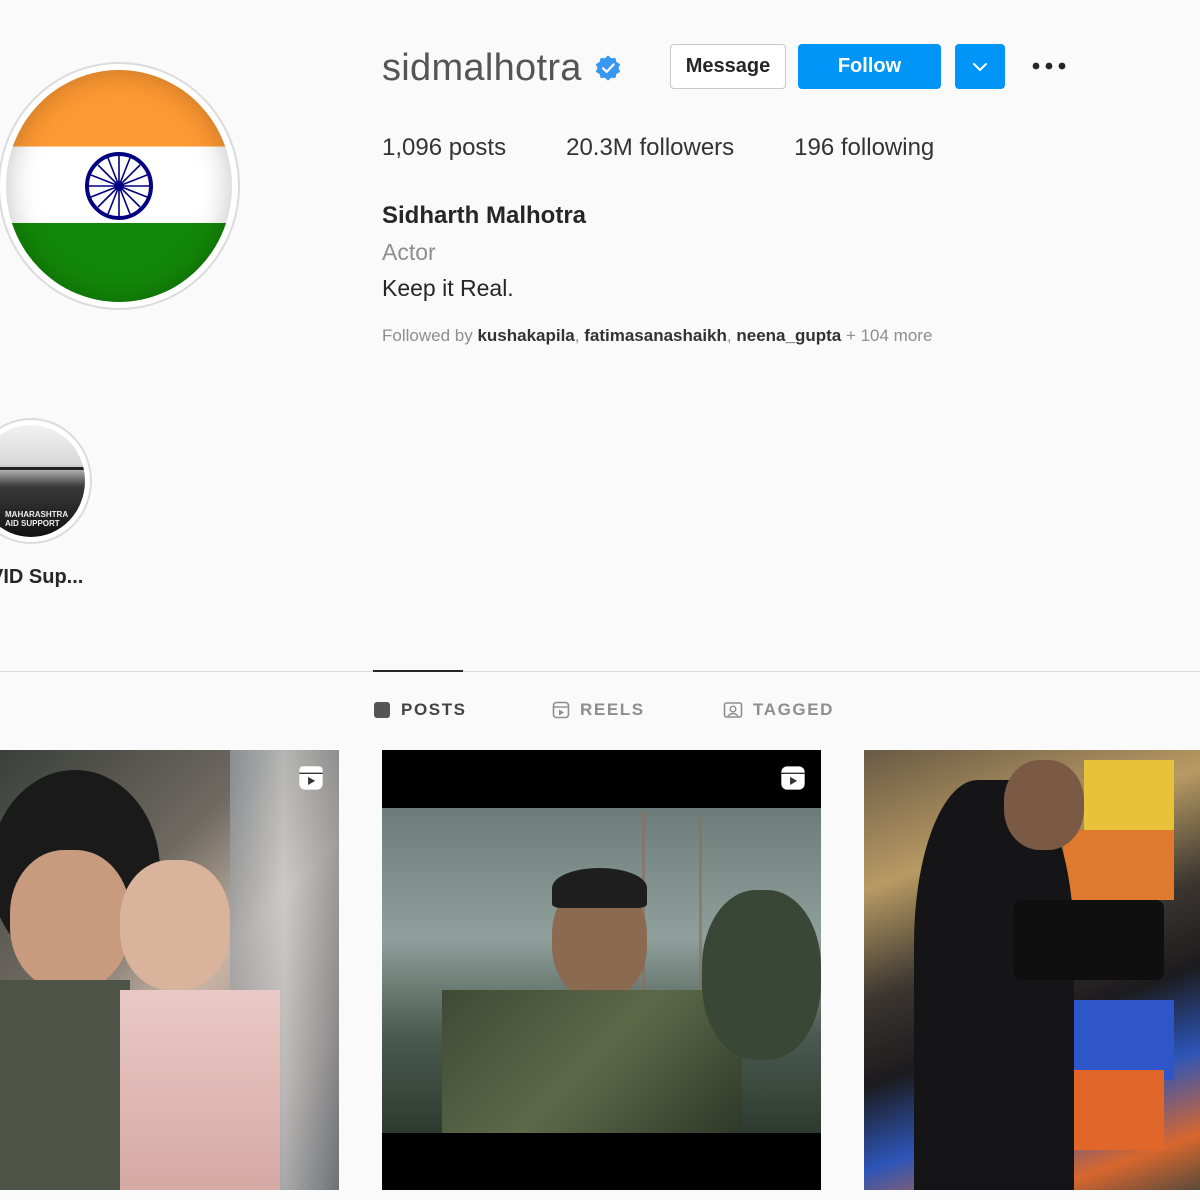 The image size is (1200, 1200). I want to click on post-1-dress-shape, so click(200, 1090).